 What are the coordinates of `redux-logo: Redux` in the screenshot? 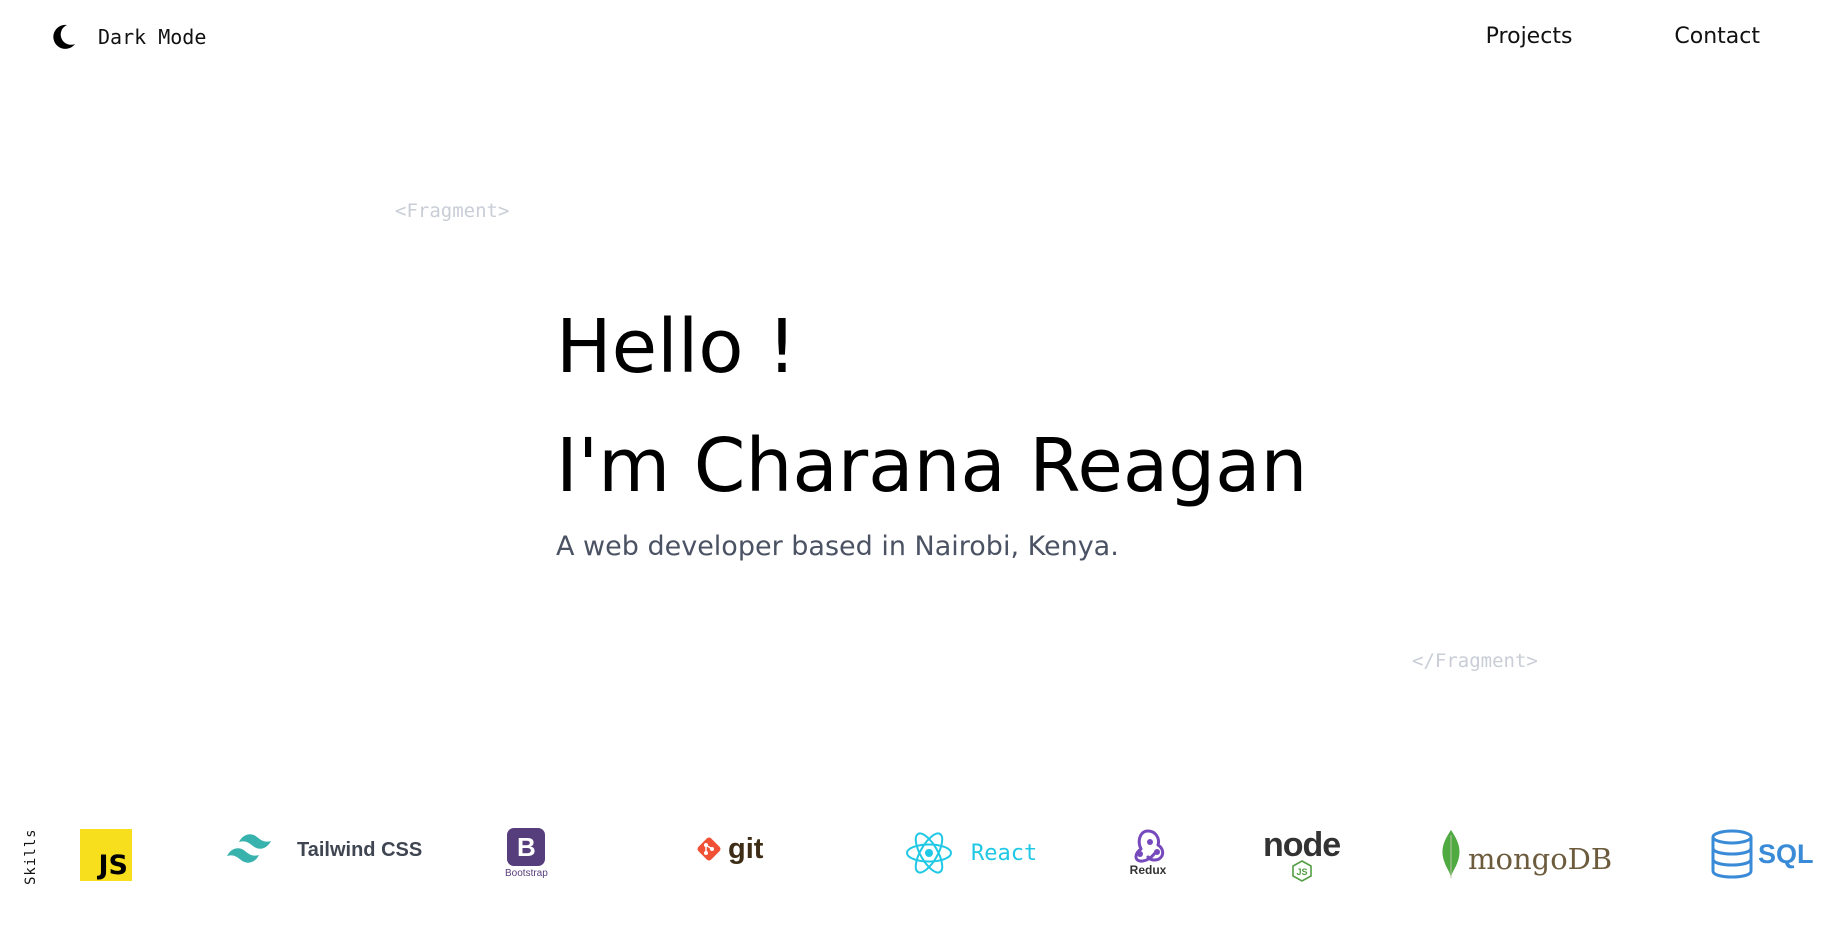 It's located at (1148, 852).